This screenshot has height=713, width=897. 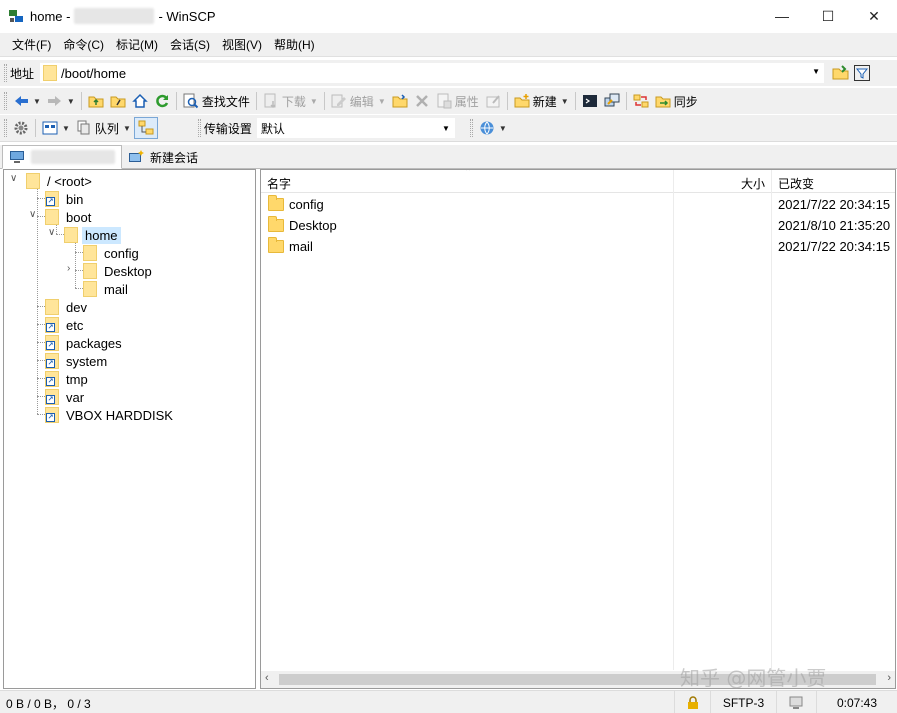 I want to click on root-directory-button, so click(x=118, y=101).